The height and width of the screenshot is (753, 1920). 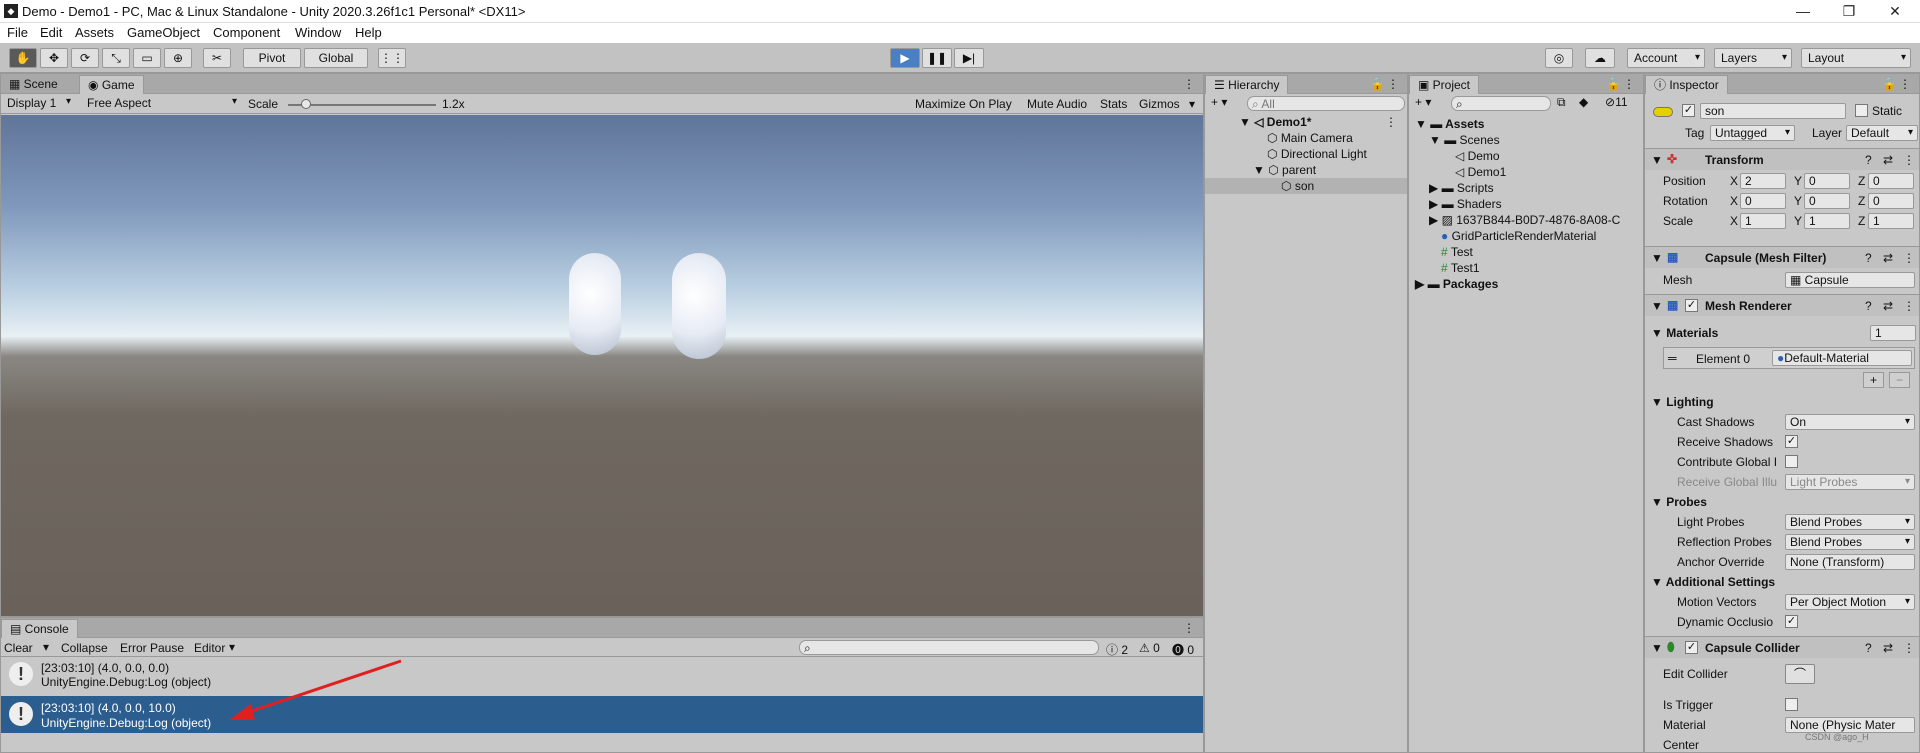 I want to click on folder-scripts: ▶ ▬ Scripts, so click(x=1461, y=188).